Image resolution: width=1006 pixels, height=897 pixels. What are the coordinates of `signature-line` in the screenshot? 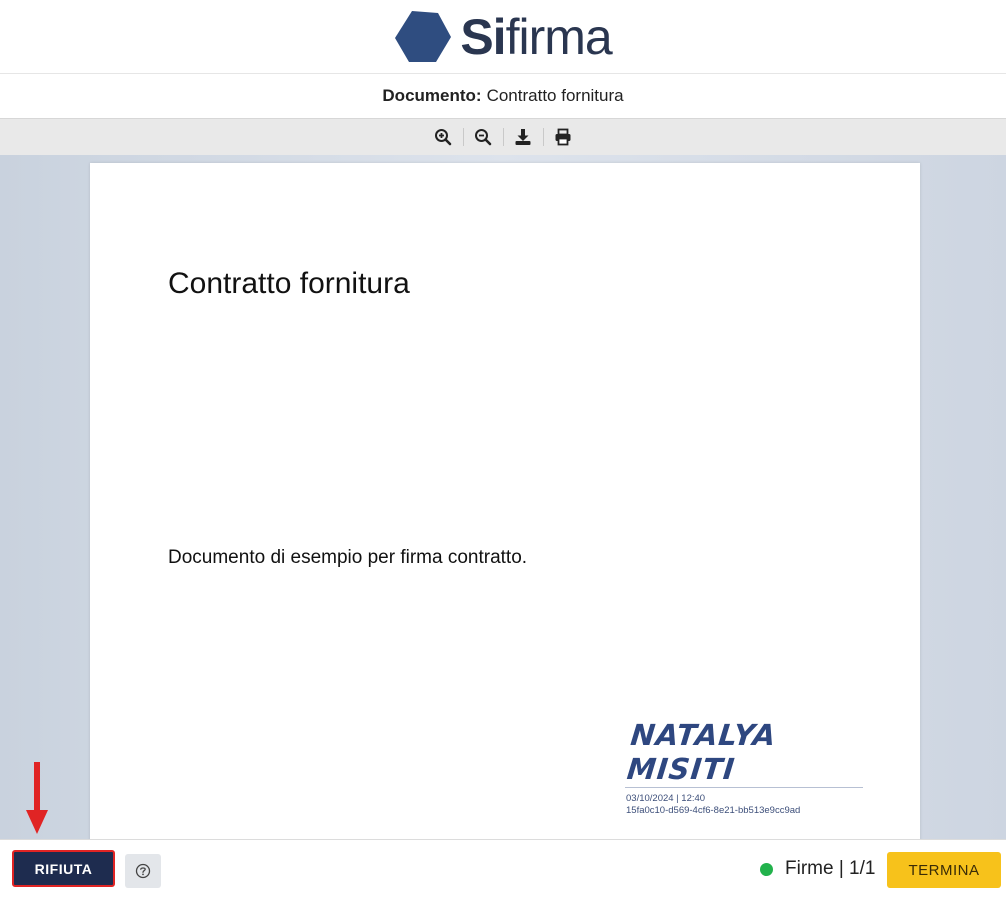 It's located at (744, 787).